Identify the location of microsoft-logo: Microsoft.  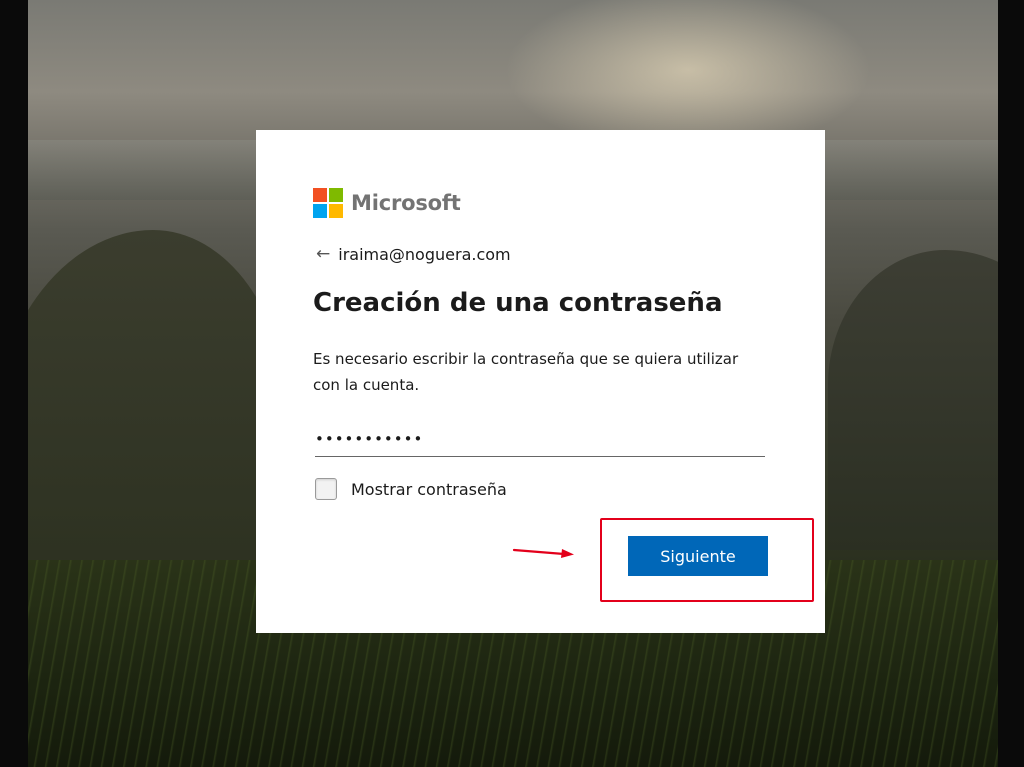
(387, 203).